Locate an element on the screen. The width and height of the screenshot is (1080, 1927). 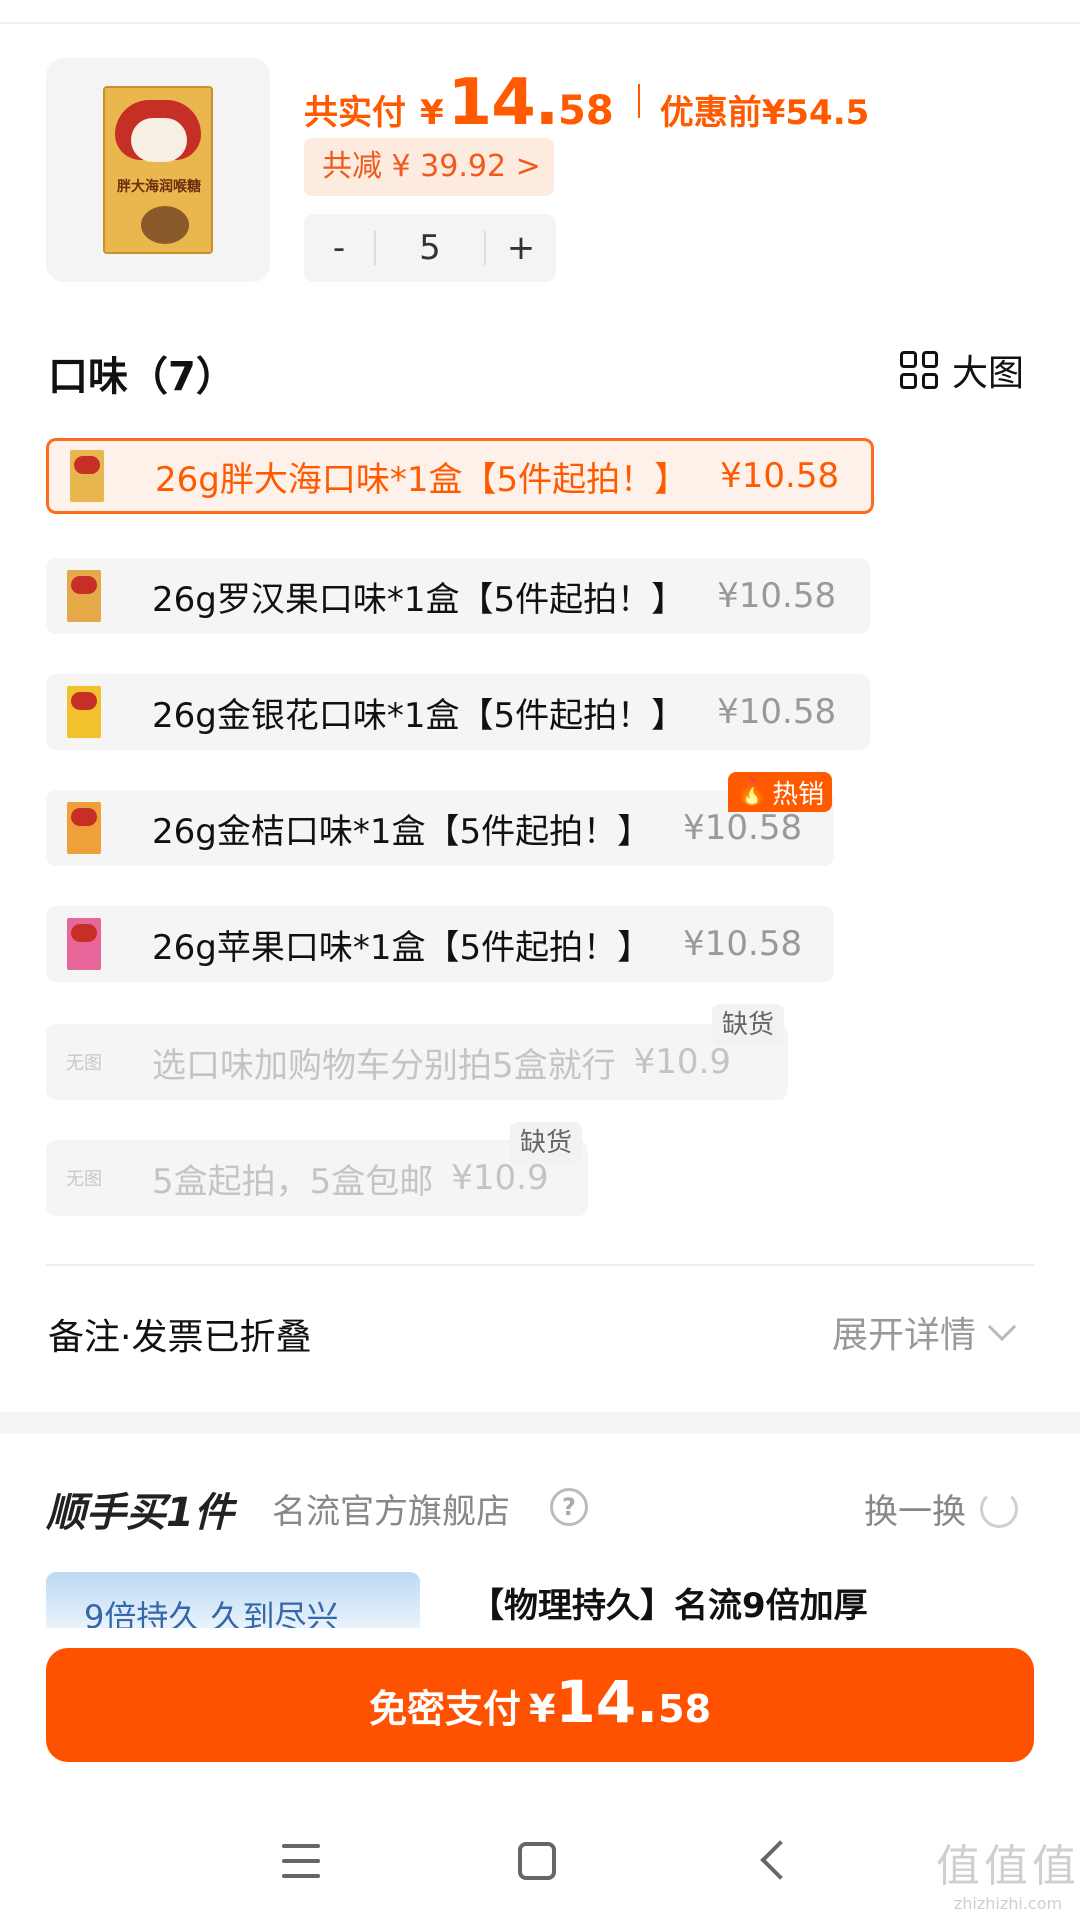
increase-button: + is located at coordinates (521, 248).